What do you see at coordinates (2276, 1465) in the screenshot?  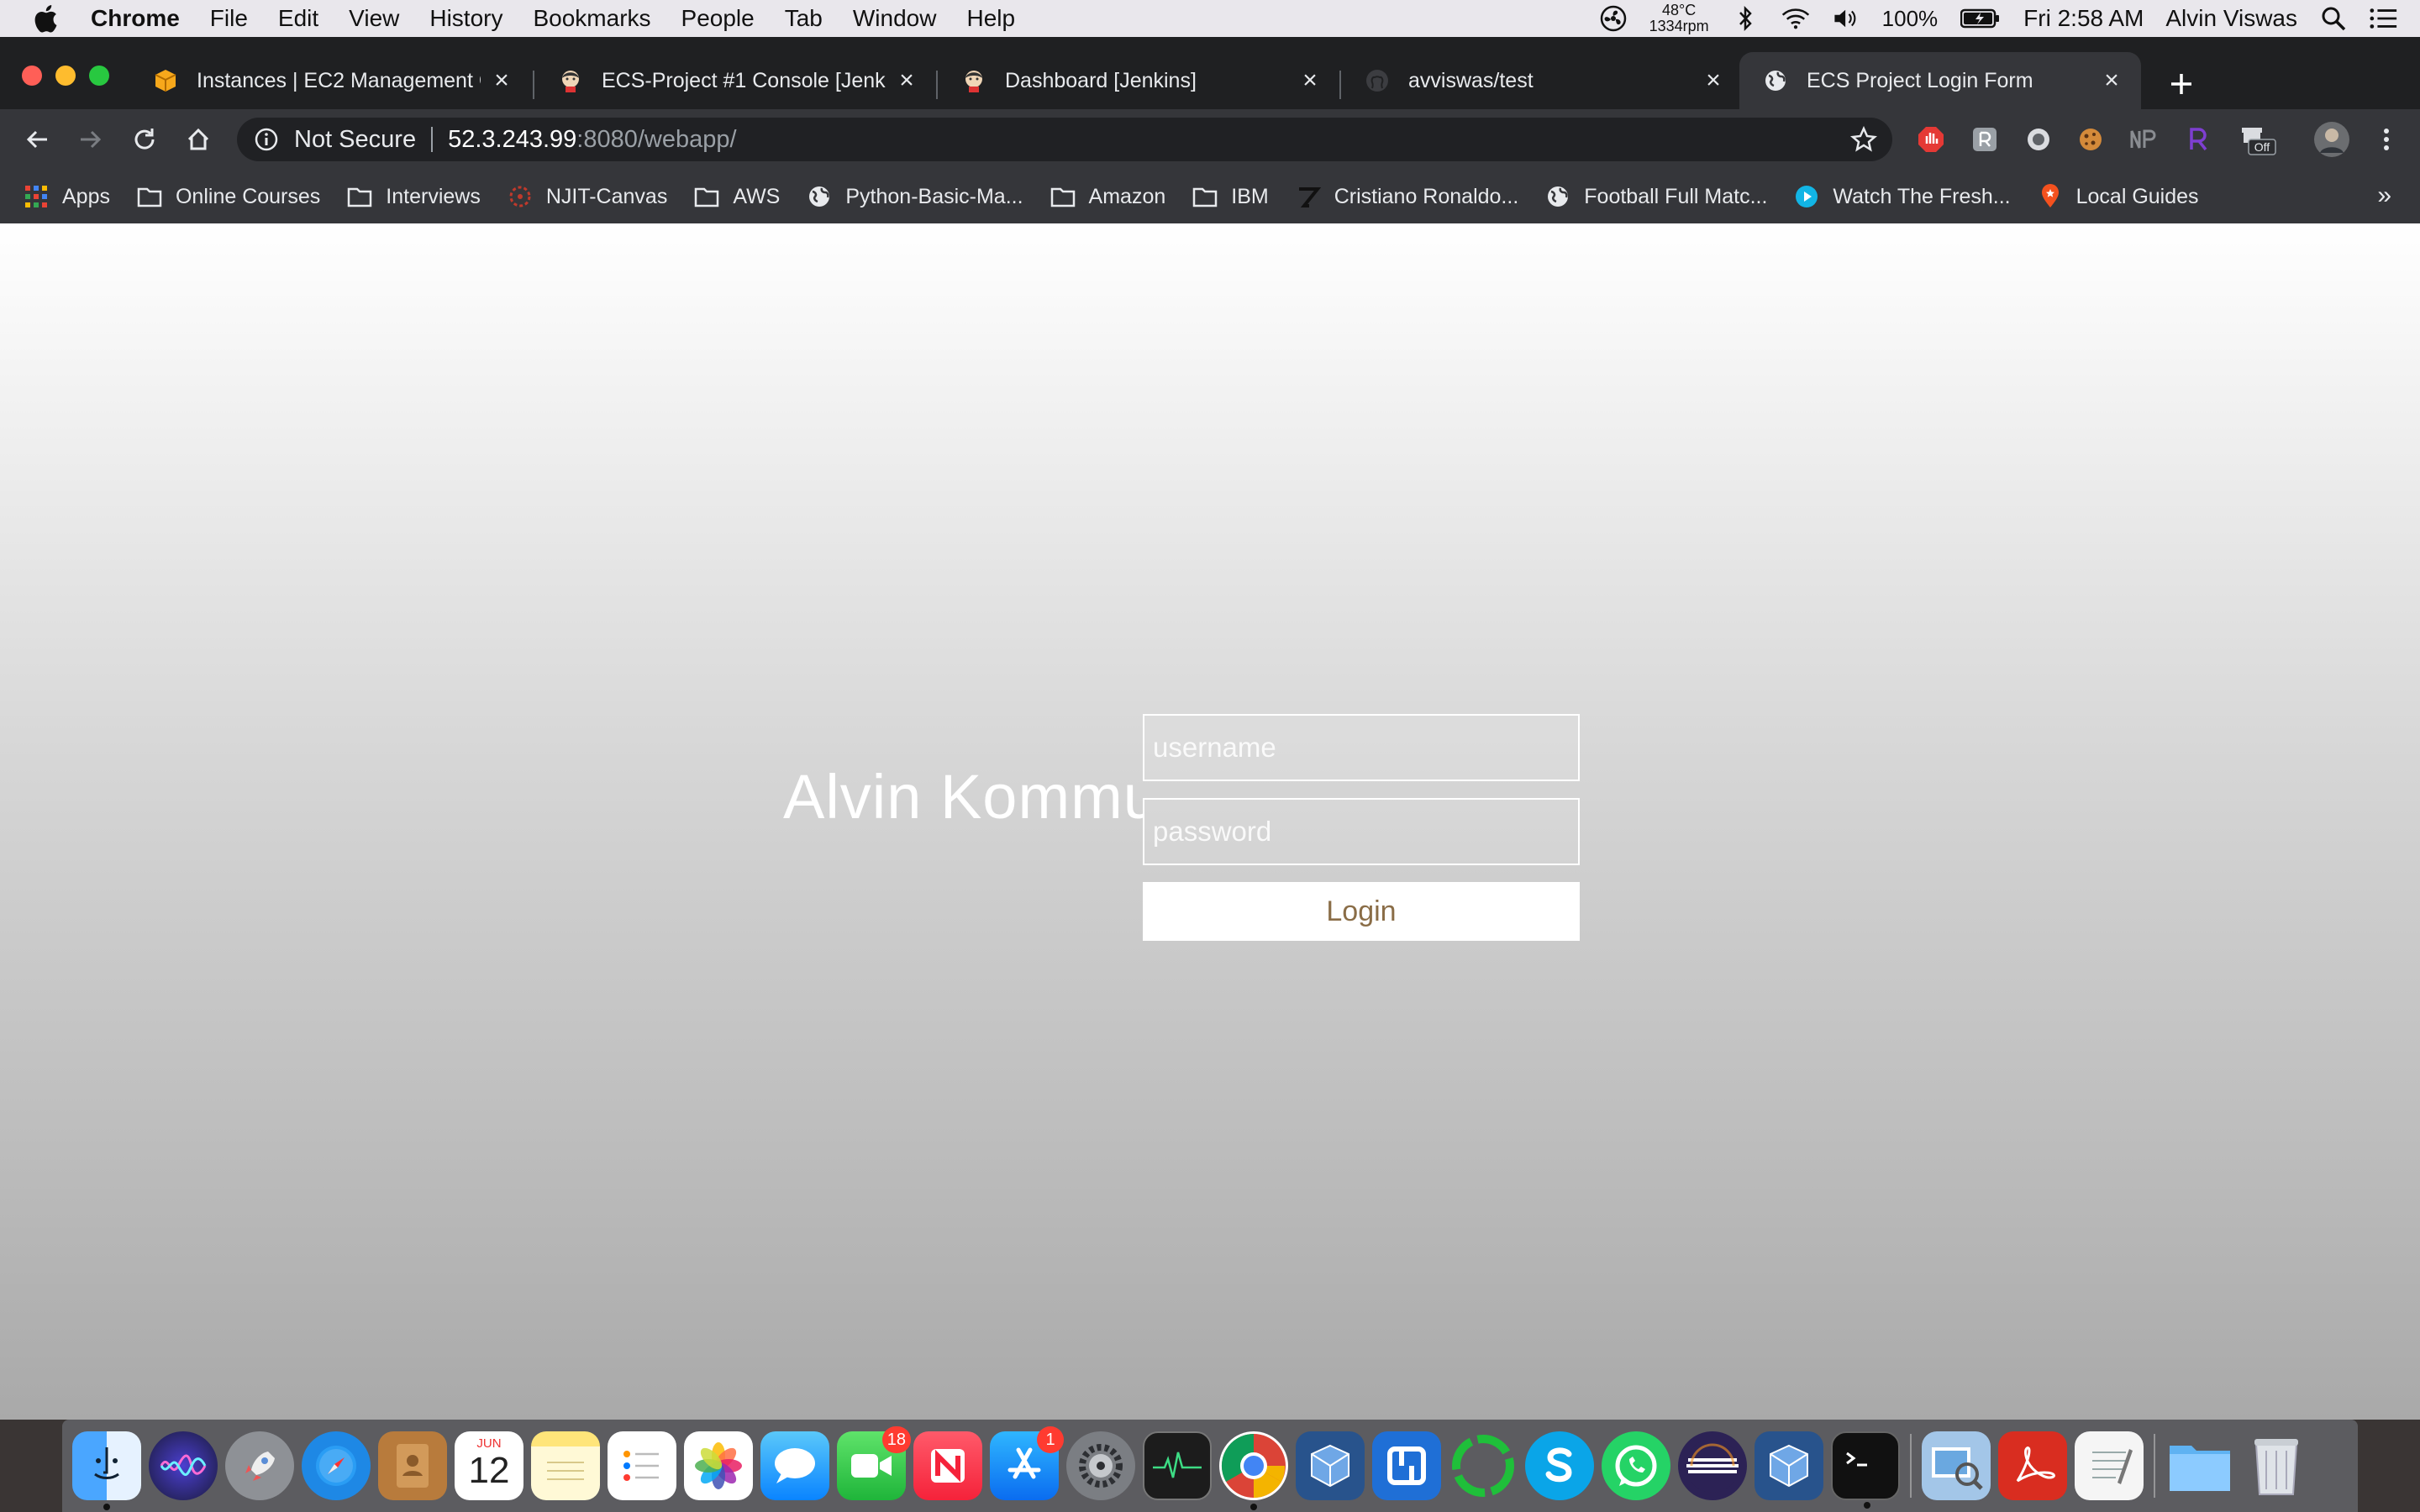 I see `trash-icon` at bounding box center [2276, 1465].